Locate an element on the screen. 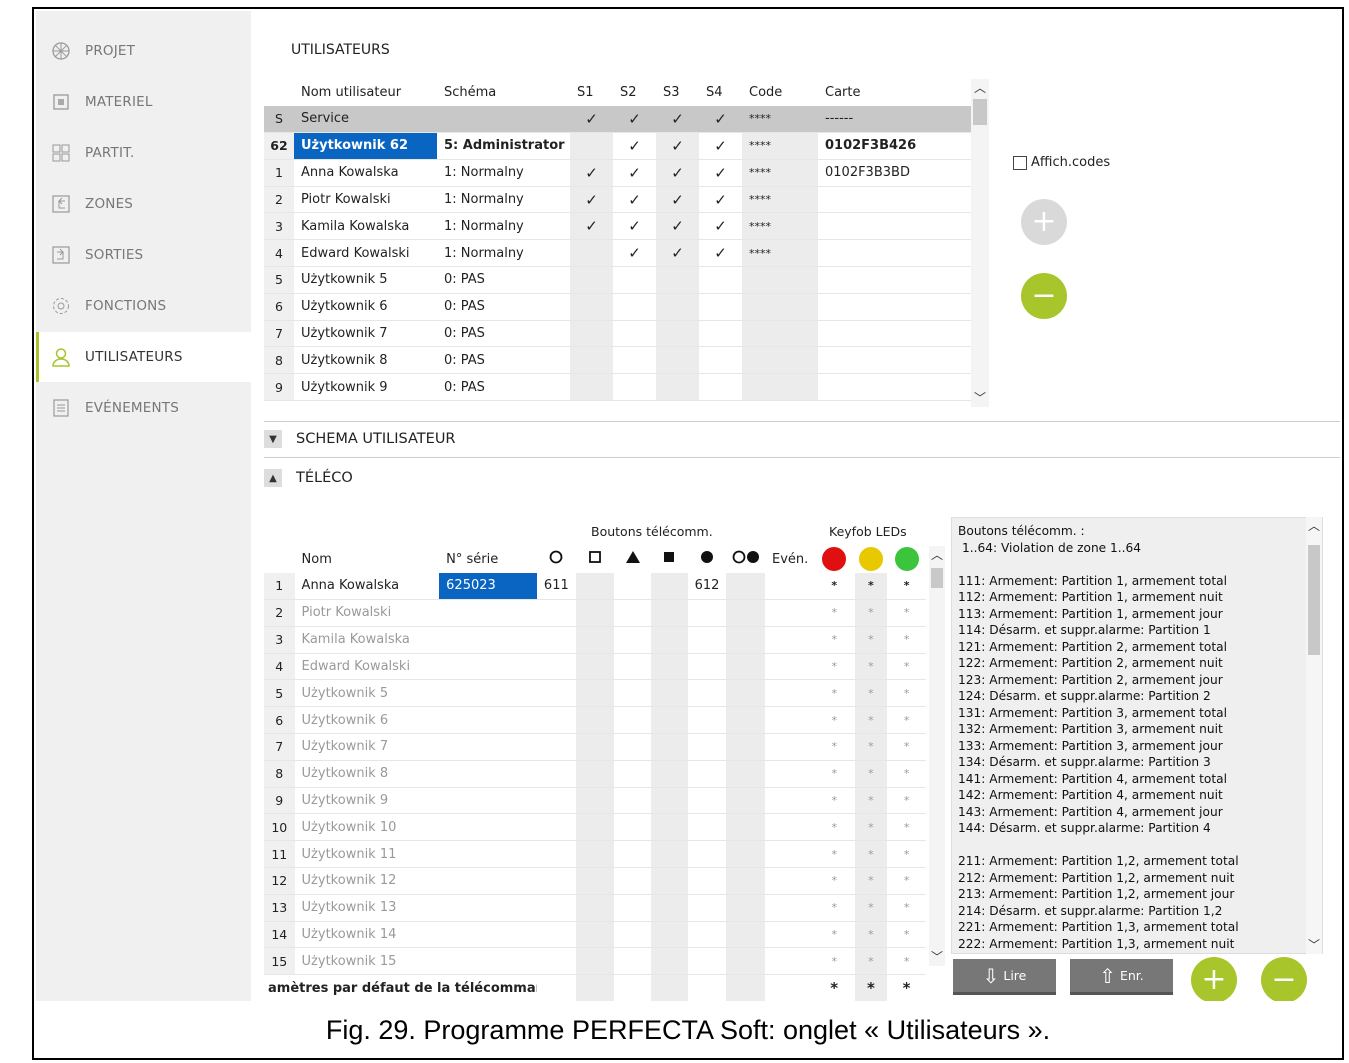  scroll-up-icon: ︿ is located at coordinates (1314, 526).